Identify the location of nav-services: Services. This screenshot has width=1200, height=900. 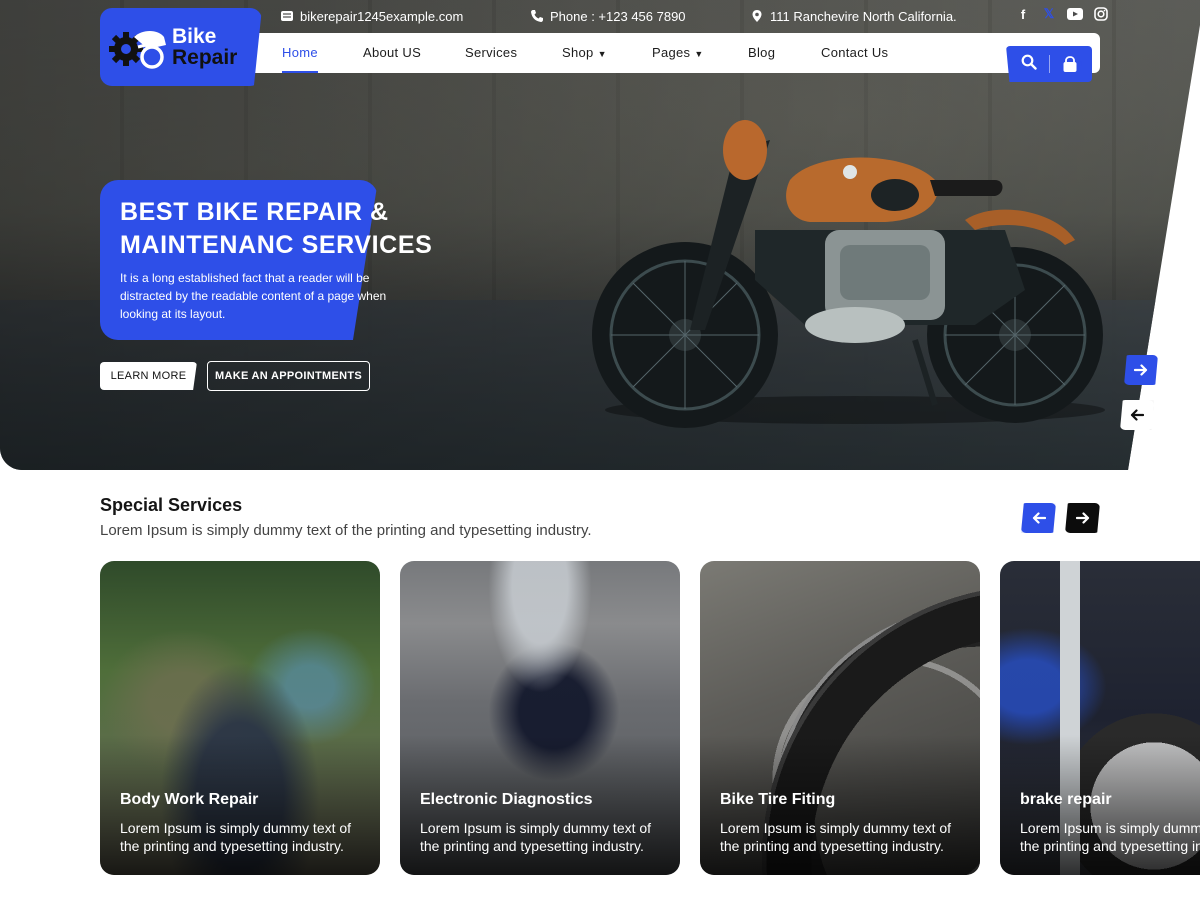
(491, 53).